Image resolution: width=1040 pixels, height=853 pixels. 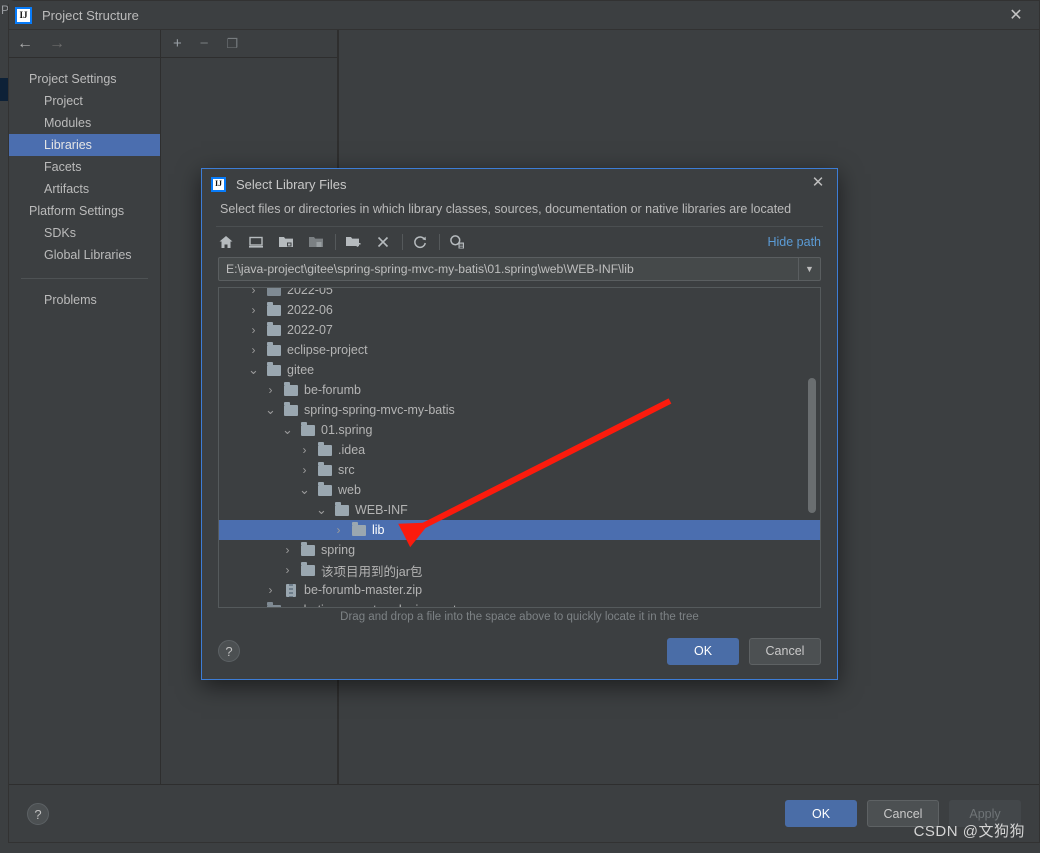 What do you see at coordinates (519, 470) in the screenshot?
I see `tree-row: › src` at bounding box center [519, 470].